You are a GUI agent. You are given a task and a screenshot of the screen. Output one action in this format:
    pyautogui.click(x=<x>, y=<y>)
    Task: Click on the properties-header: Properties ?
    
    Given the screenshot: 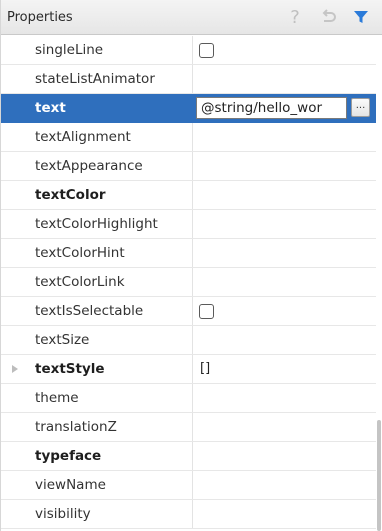 What is the action you would take?
    pyautogui.click(x=191, y=17)
    